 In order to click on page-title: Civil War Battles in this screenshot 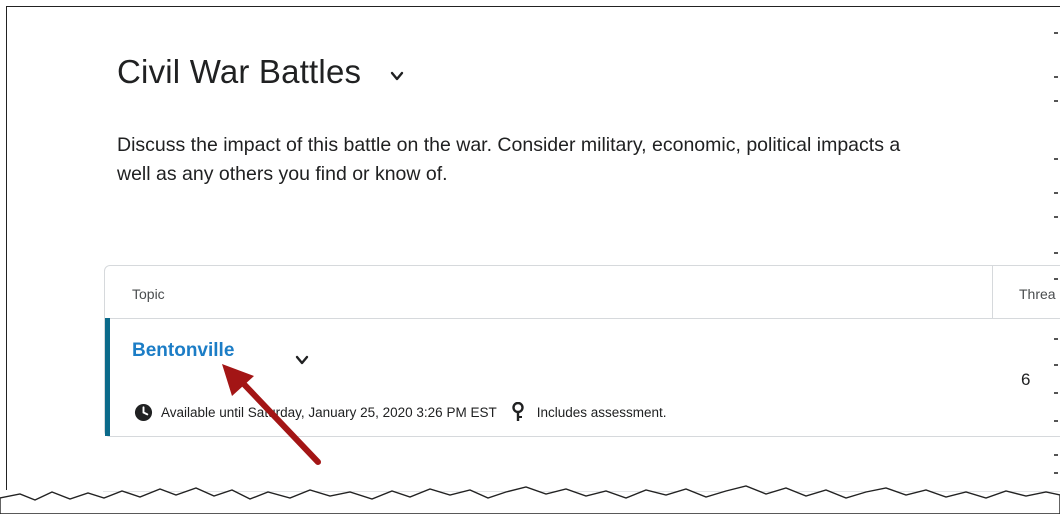, I will do `click(239, 71)`.